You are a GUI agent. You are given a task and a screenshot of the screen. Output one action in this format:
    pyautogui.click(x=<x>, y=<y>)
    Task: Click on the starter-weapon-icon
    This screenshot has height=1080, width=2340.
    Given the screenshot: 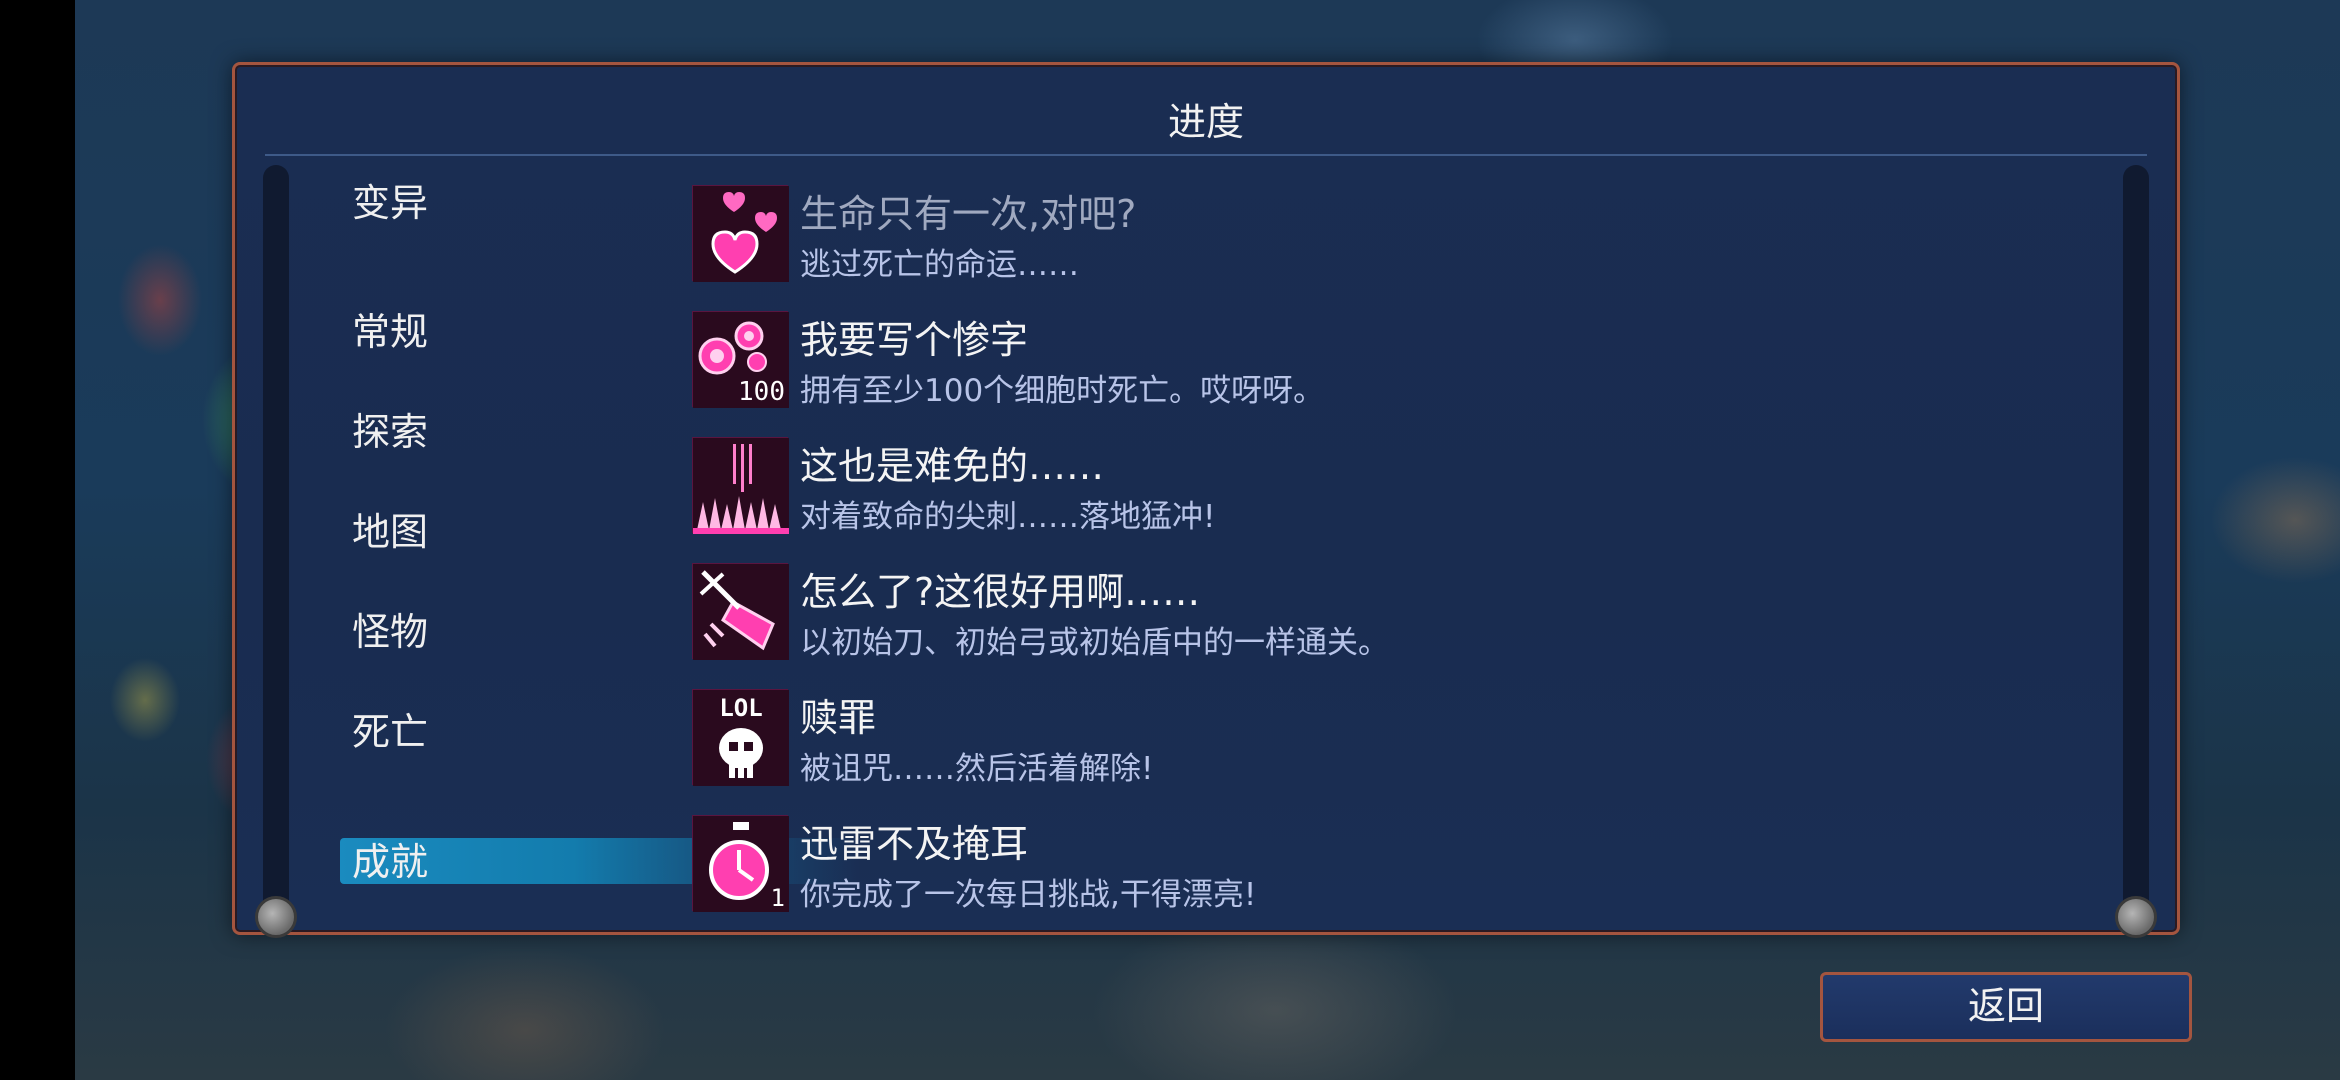 What is the action you would take?
    pyautogui.click(x=740, y=611)
    